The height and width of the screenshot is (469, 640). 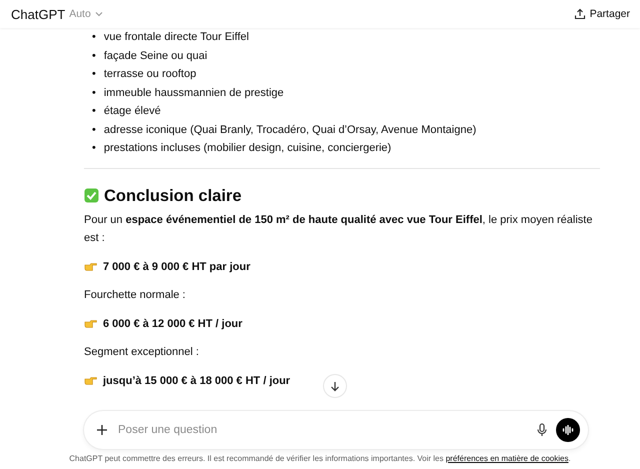 I want to click on microphone-icon, so click(x=542, y=430).